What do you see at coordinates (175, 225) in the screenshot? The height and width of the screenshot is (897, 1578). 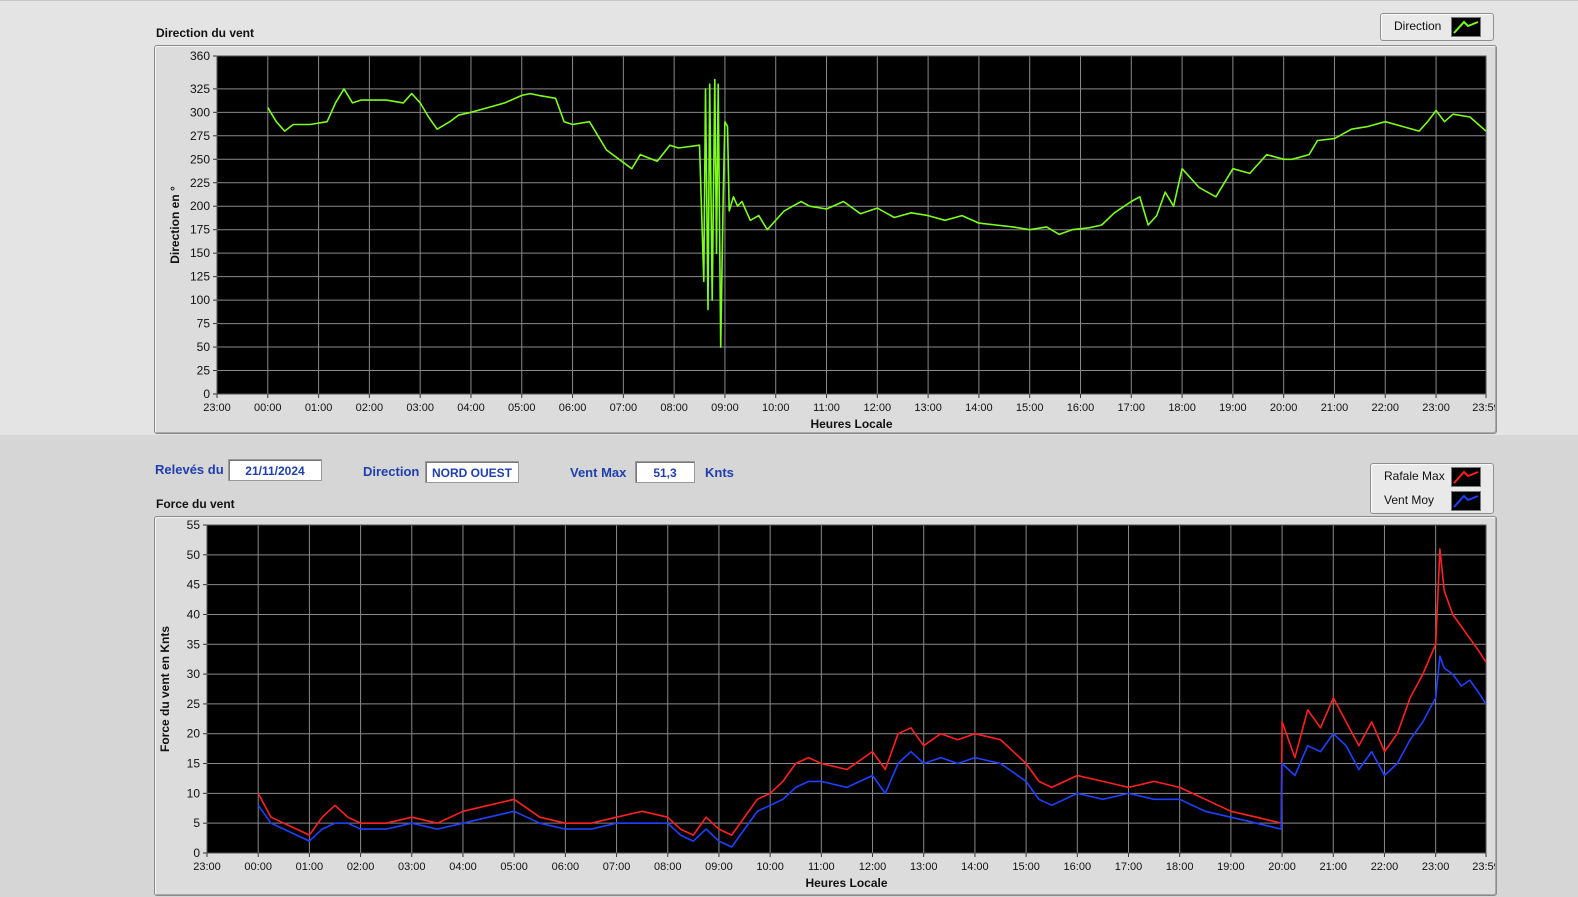 I see `y-axis-label: Direction en °` at bounding box center [175, 225].